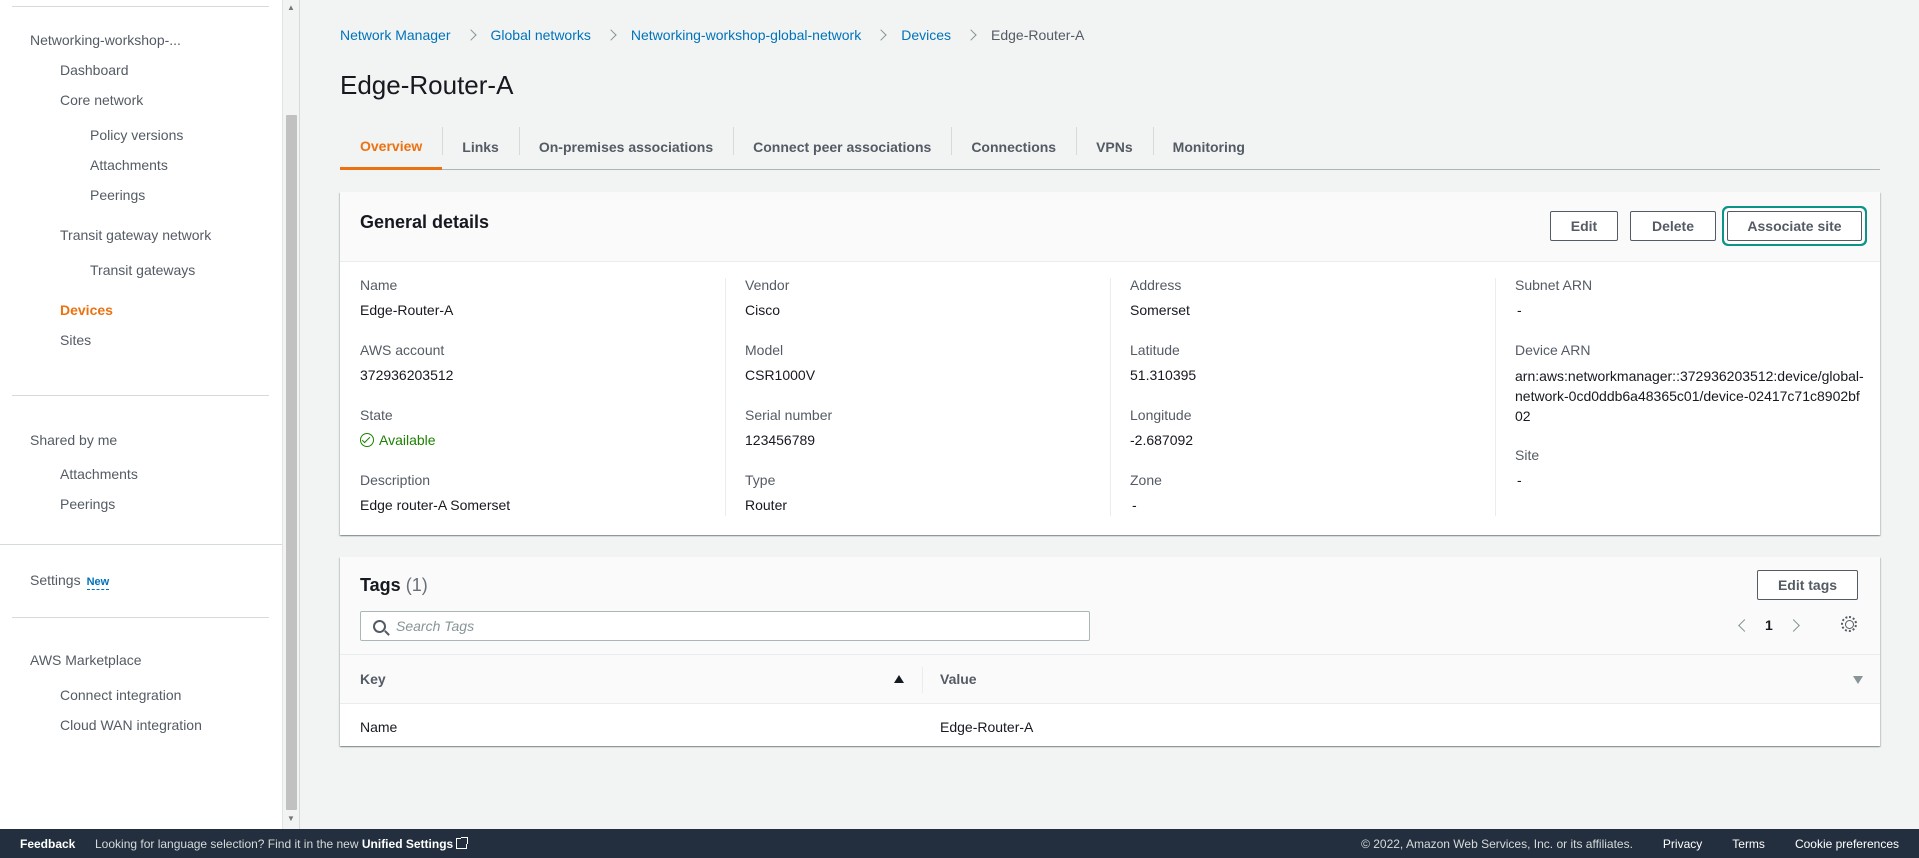 This screenshot has height=858, width=1919. Describe the element at coordinates (1208, 147) in the screenshot. I see `tab-monitoring: Monitoring` at that location.